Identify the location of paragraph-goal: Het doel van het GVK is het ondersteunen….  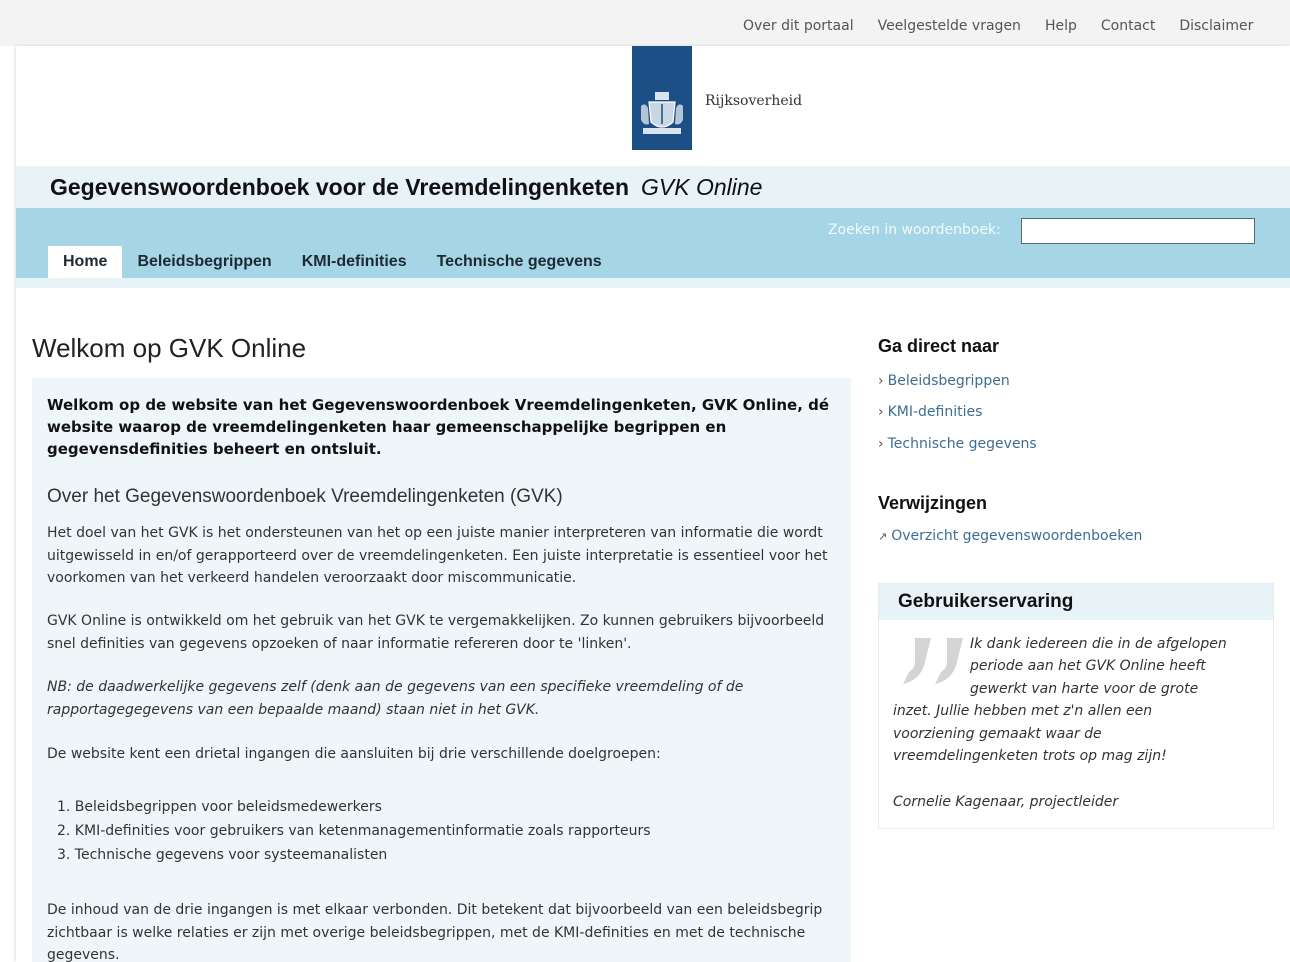
(437, 555).